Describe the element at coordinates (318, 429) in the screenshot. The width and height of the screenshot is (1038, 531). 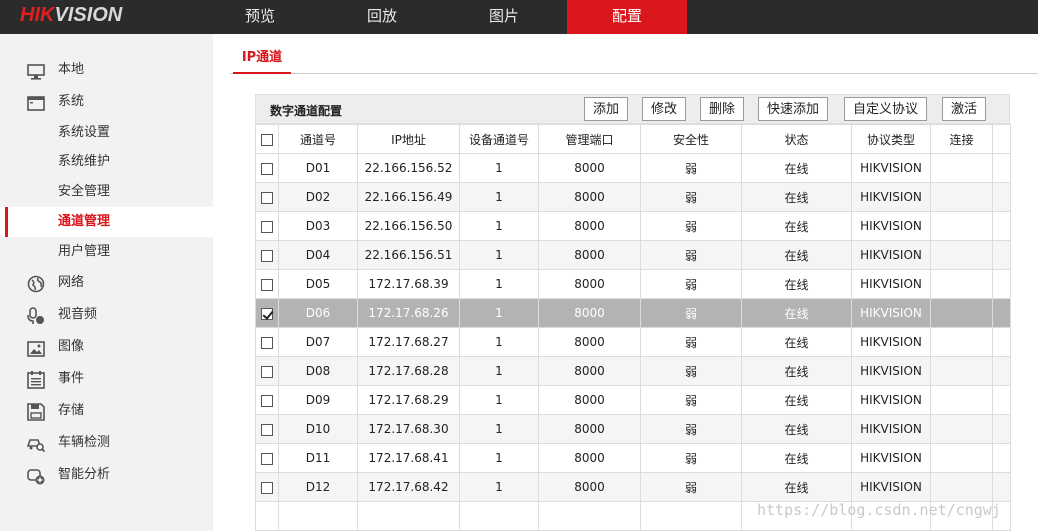
I see `cell-ch: D10` at that location.